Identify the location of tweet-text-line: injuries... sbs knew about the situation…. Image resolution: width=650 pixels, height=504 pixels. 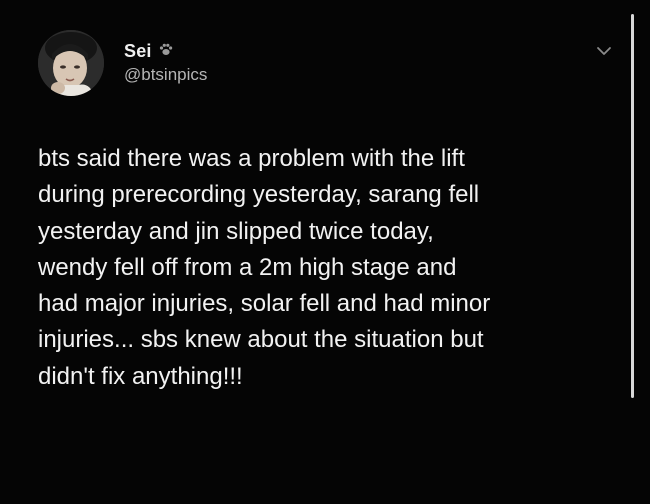
(261, 340).